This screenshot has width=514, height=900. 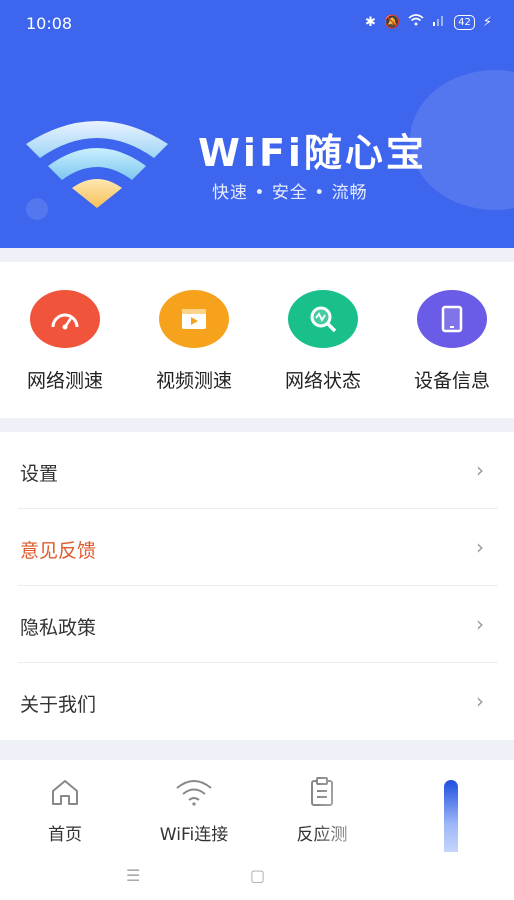 I want to click on status-time: 10:08, so click(x=49, y=23).